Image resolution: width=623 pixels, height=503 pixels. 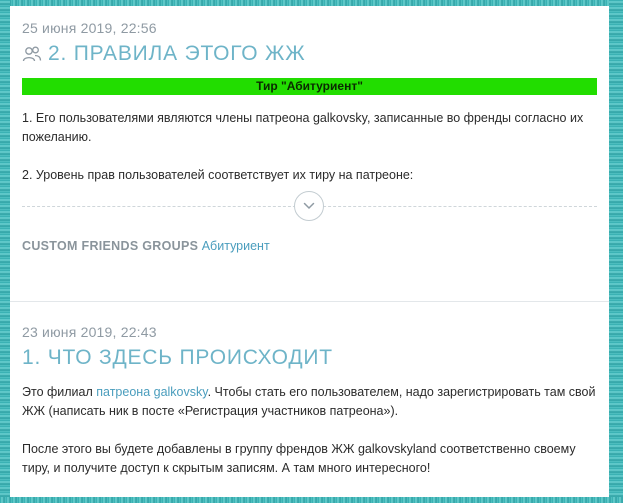 I want to click on custom-groups-label: CUSTOM FRIENDS GROUPS, so click(x=110, y=246).